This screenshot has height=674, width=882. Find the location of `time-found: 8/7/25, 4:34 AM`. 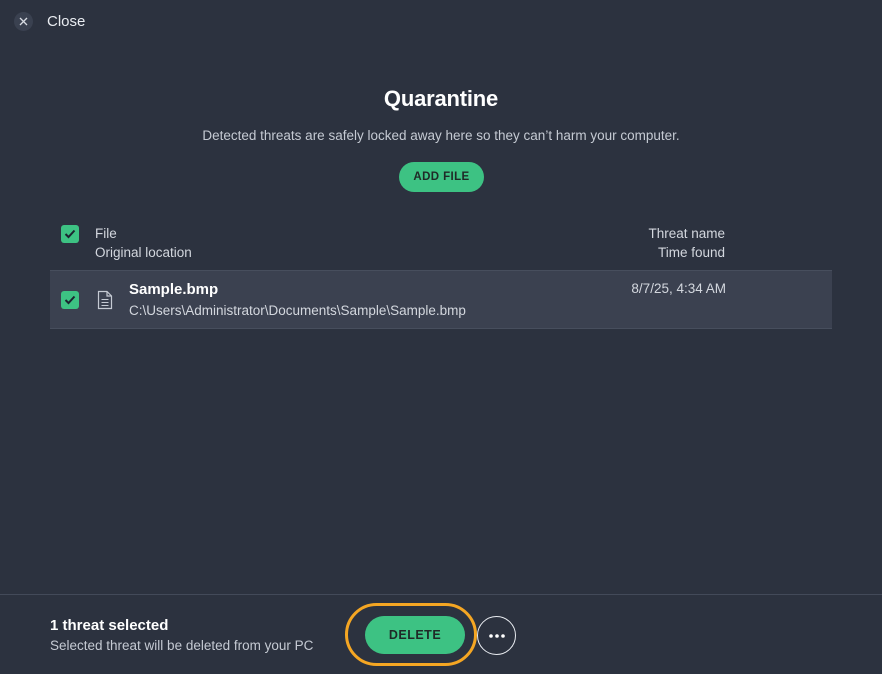

time-found: 8/7/25, 4:34 AM is located at coordinates (678, 288).